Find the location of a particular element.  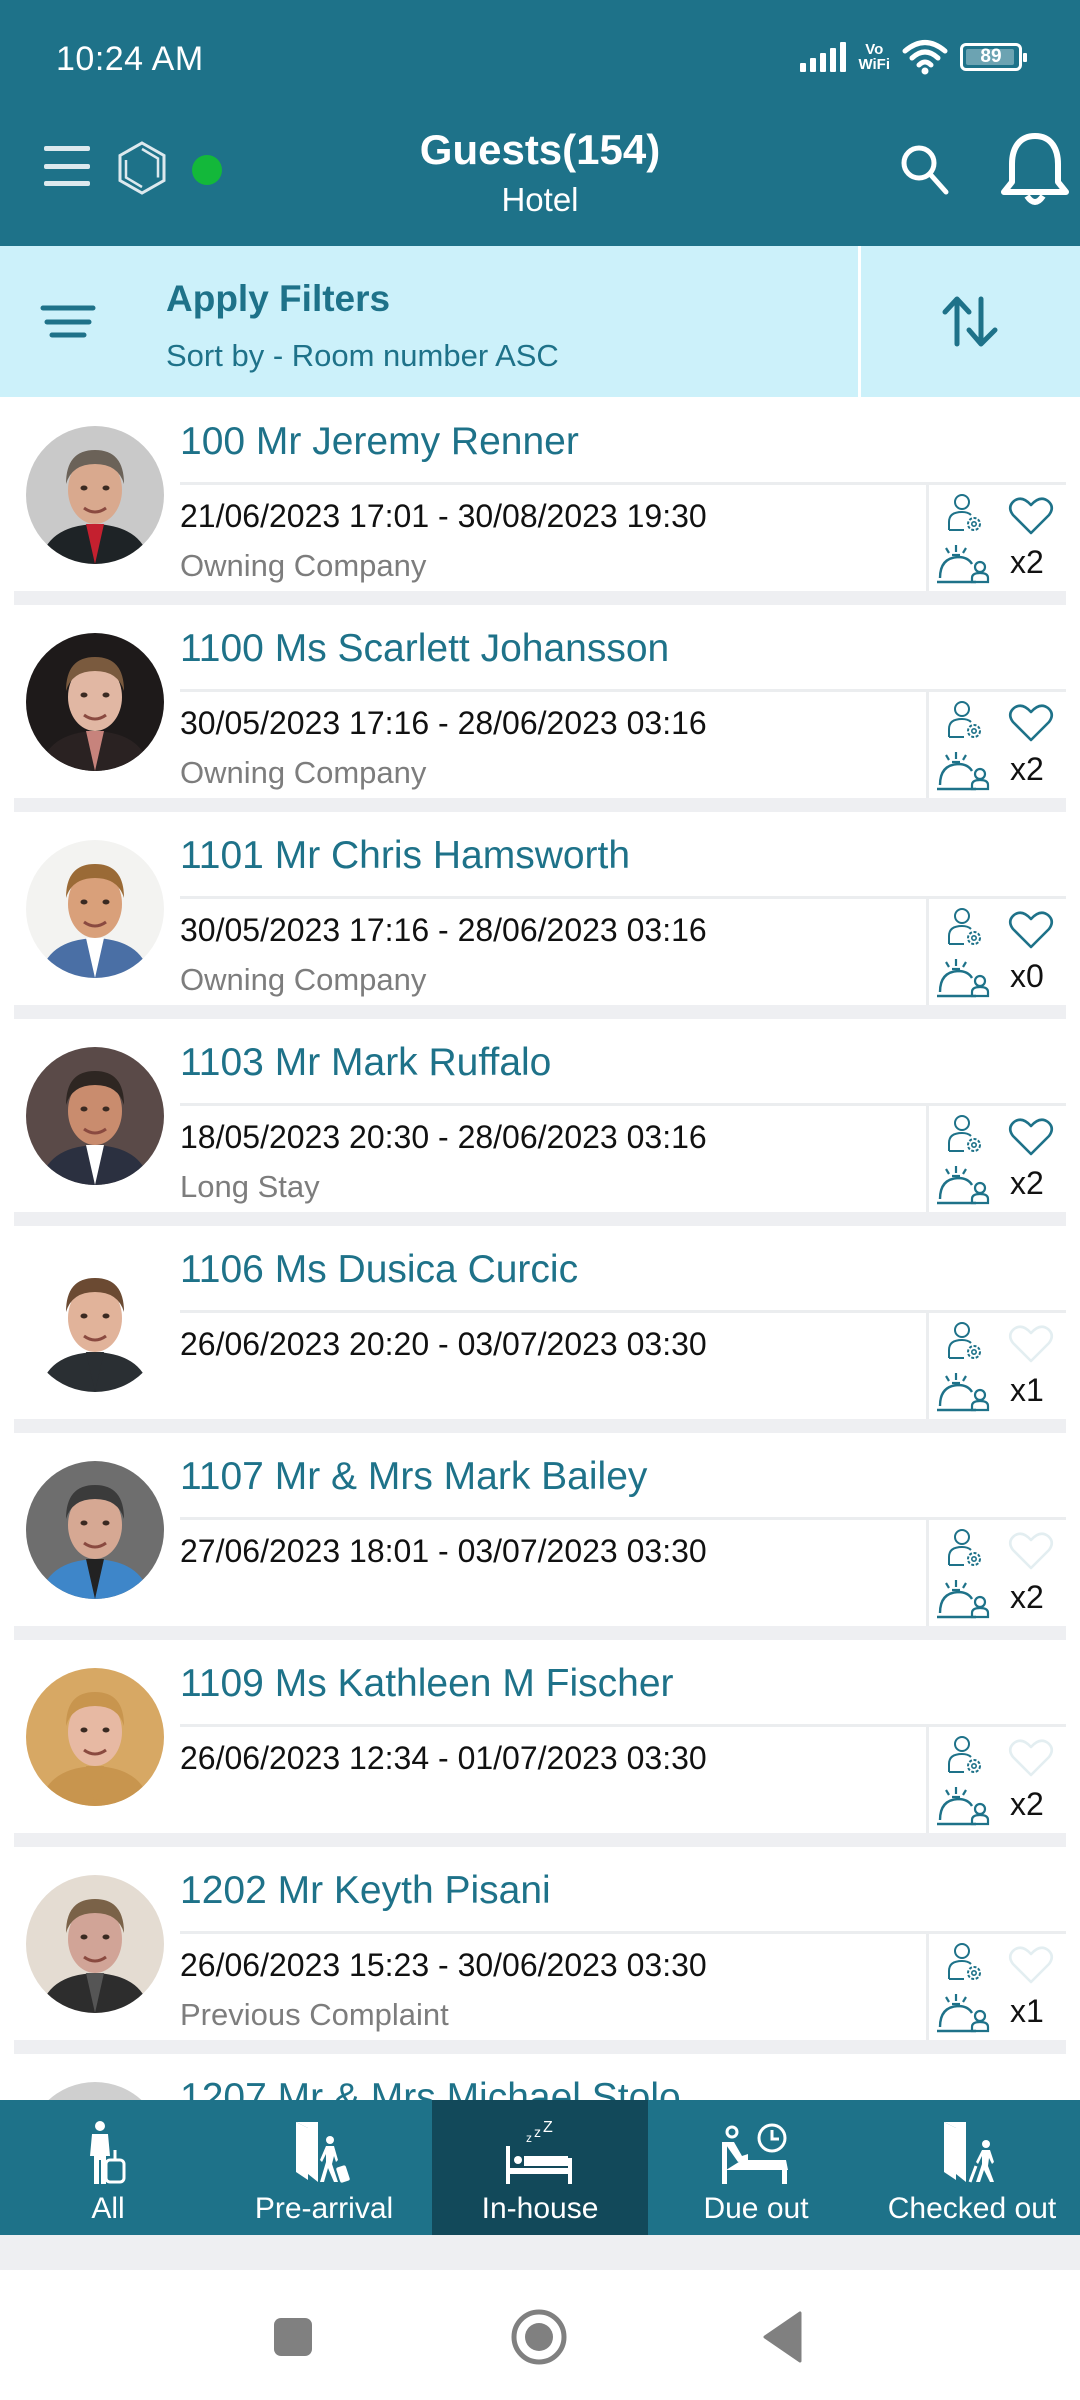

tab-label: In-house is located at coordinates (540, 2208).